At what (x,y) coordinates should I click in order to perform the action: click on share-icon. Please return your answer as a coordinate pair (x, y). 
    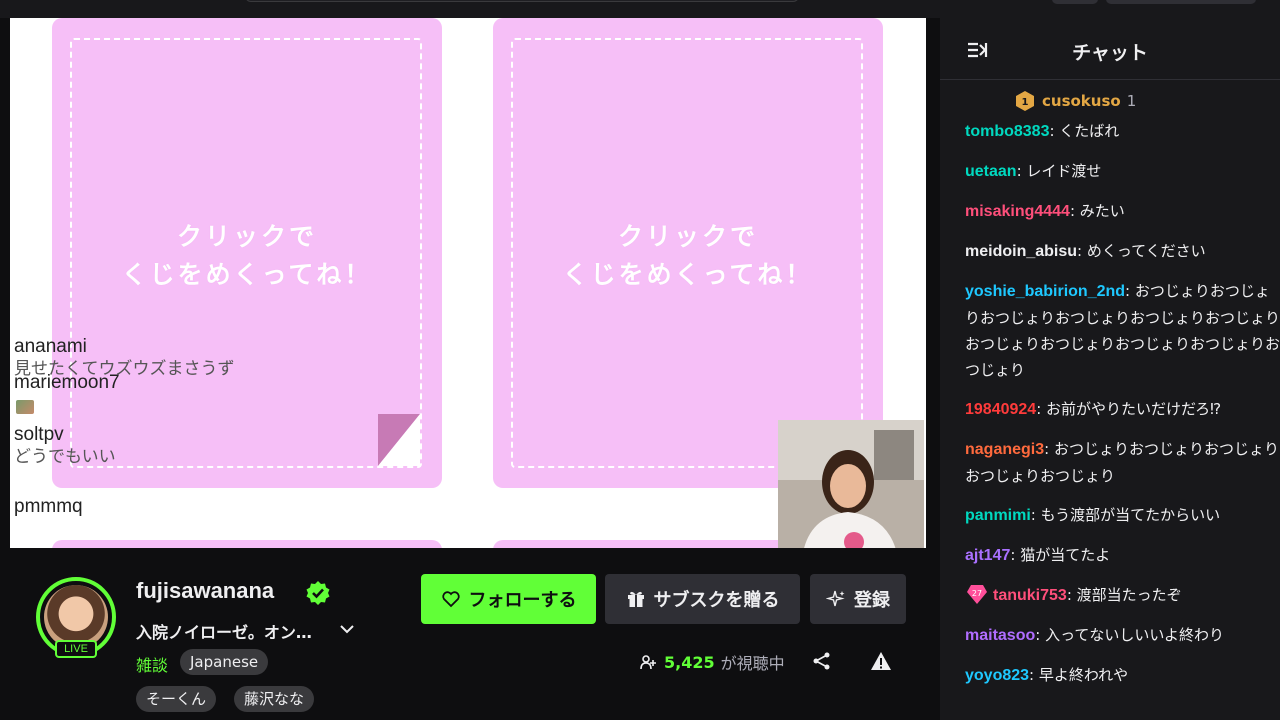
    Looking at the image, I should click on (822, 661).